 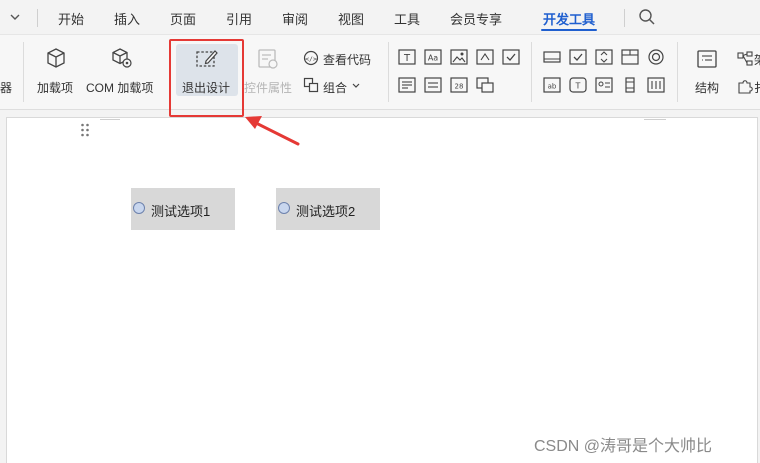 What do you see at coordinates (206, 78) in the screenshot?
I see `annotation-highlight-box` at bounding box center [206, 78].